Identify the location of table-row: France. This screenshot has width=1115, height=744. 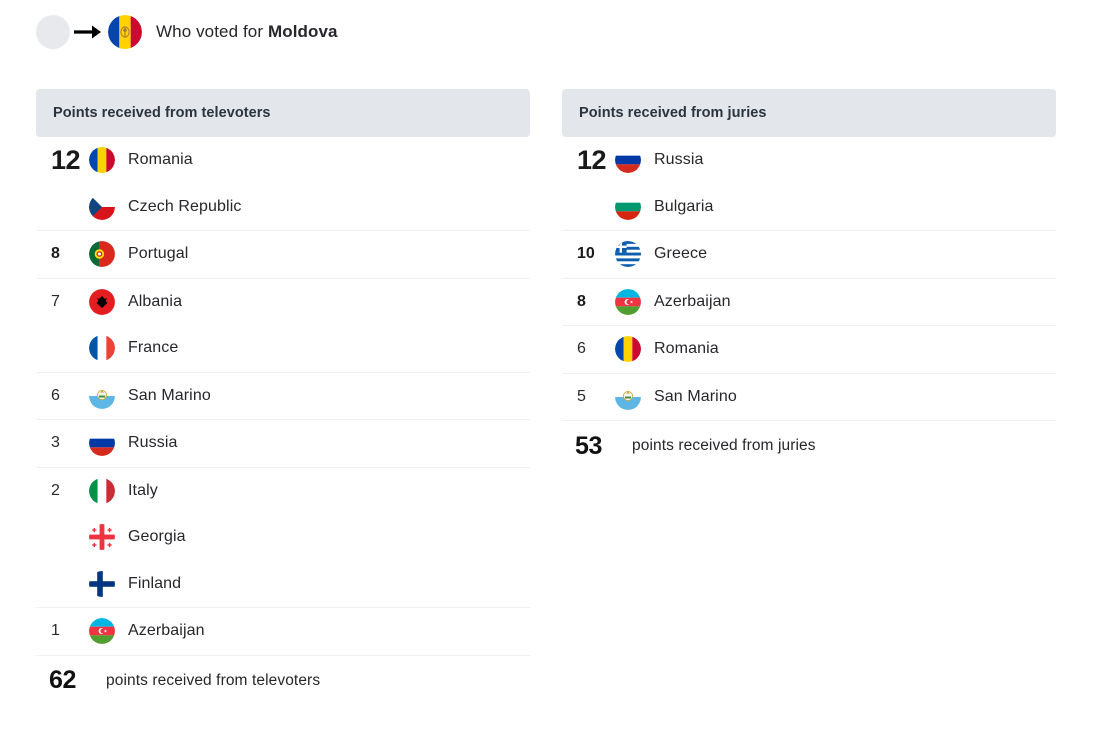
(283, 348).